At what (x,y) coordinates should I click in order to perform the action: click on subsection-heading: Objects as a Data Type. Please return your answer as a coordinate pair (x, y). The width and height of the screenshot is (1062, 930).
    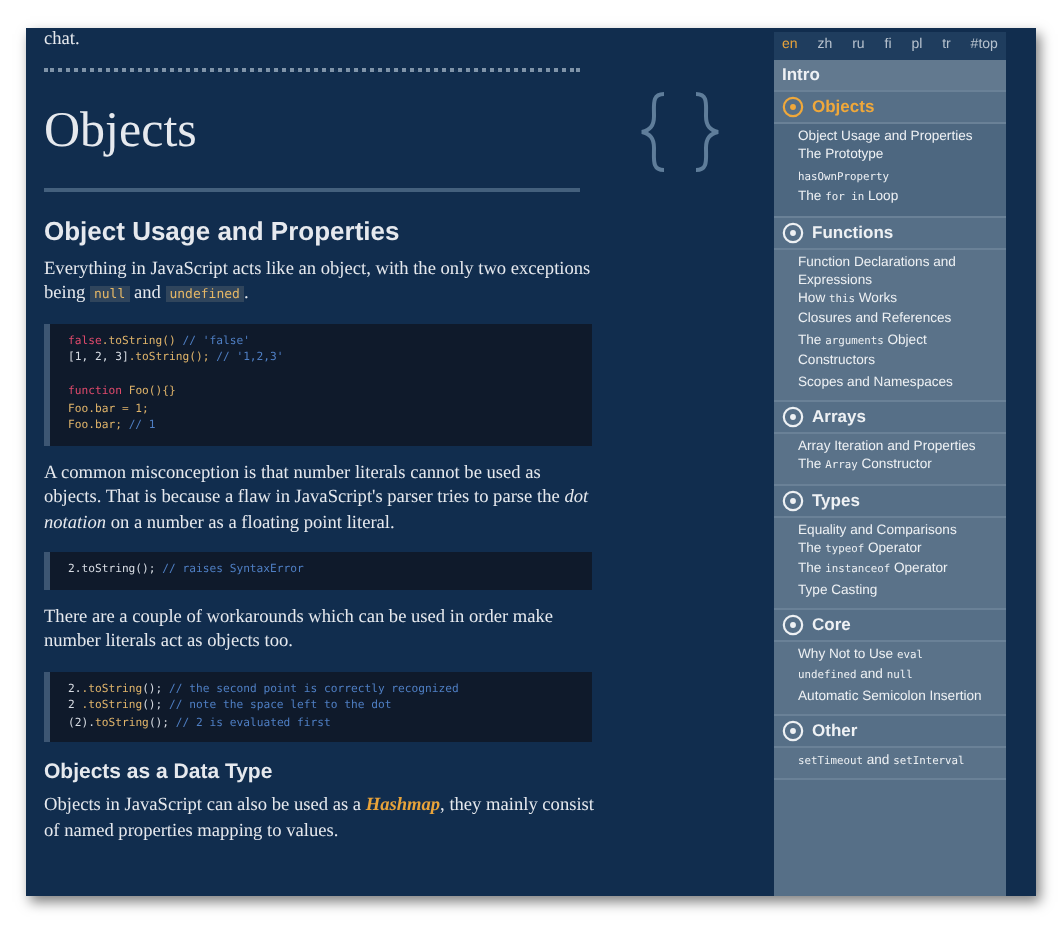
    Looking at the image, I should click on (159, 772).